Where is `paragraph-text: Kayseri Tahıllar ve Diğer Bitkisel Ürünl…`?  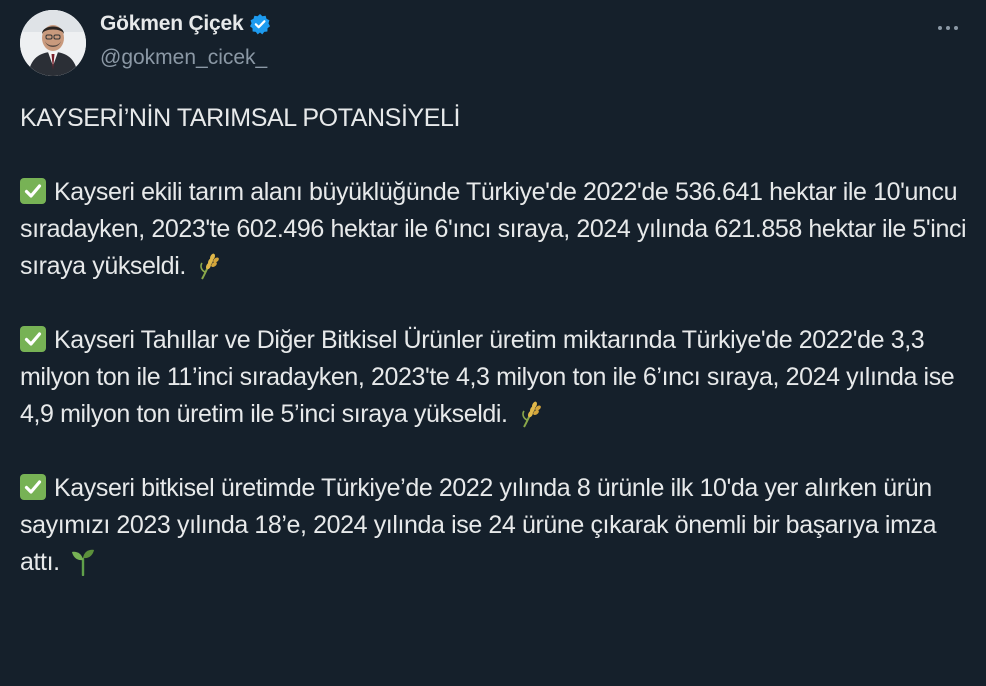 paragraph-text: Kayseri Tahıllar ve Diğer Bitkisel Ürünl… is located at coordinates (487, 377).